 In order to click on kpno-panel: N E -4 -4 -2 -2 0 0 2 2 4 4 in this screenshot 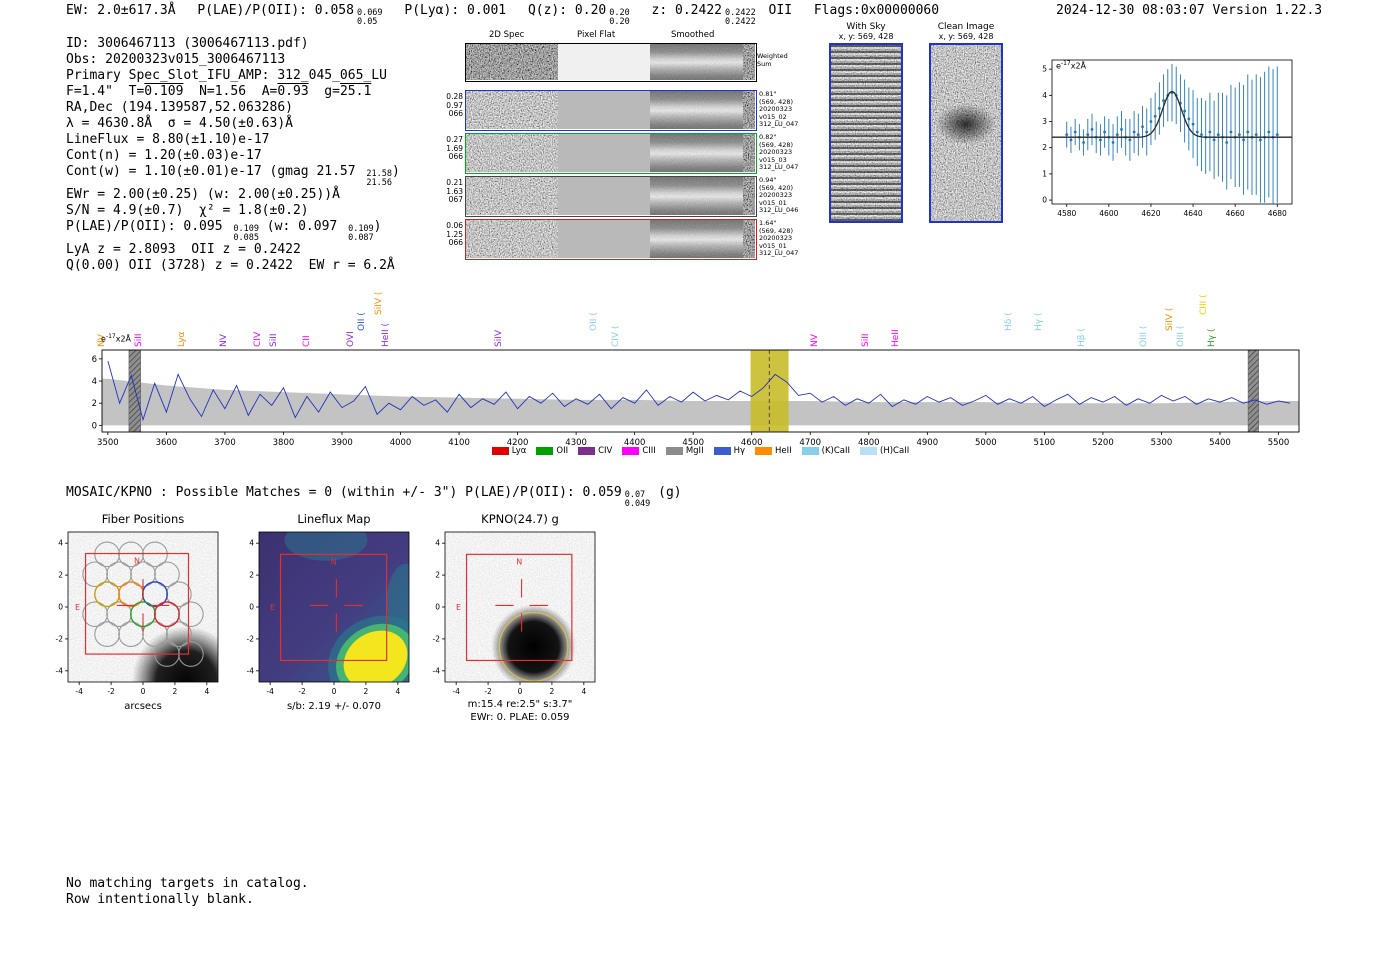, I will do `click(513, 612)`.